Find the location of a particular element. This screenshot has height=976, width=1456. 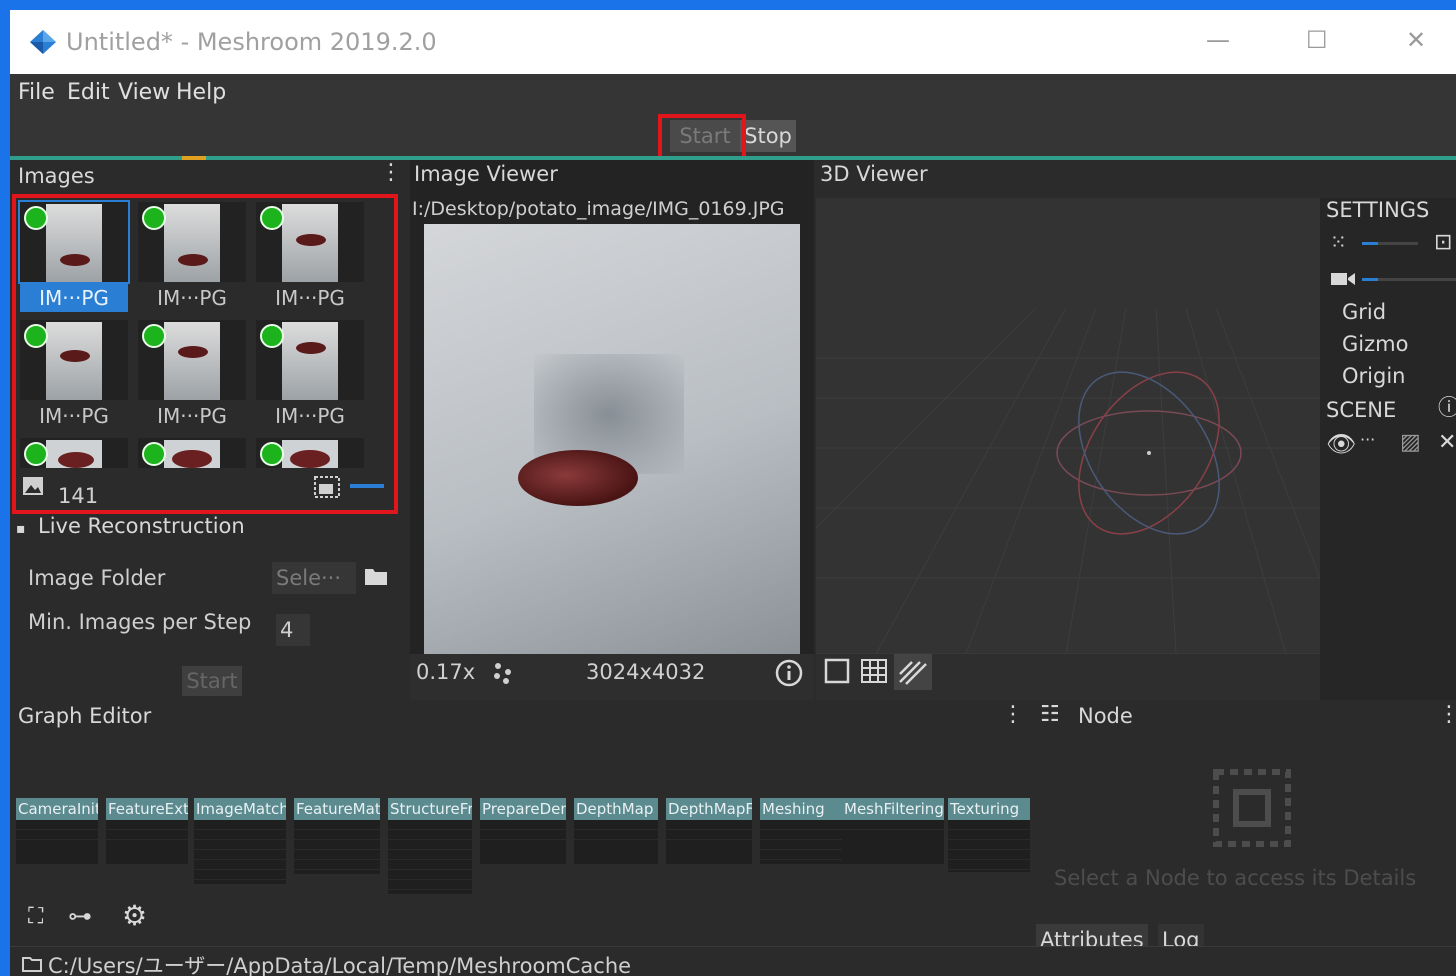

visibility-eye-icon: 👁 is located at coordinates (1341, 444).